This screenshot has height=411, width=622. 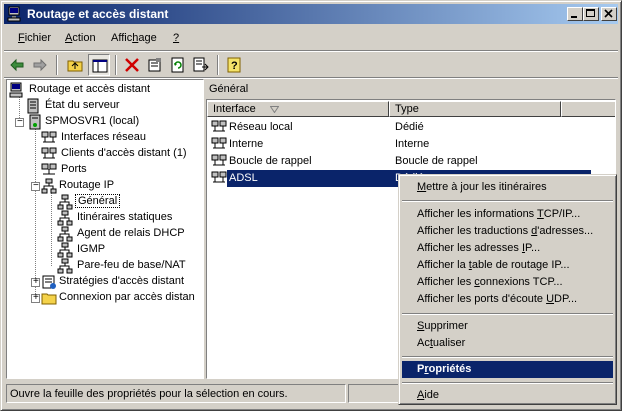 I want to click on server-status-icon, so click(x=33, y=106).